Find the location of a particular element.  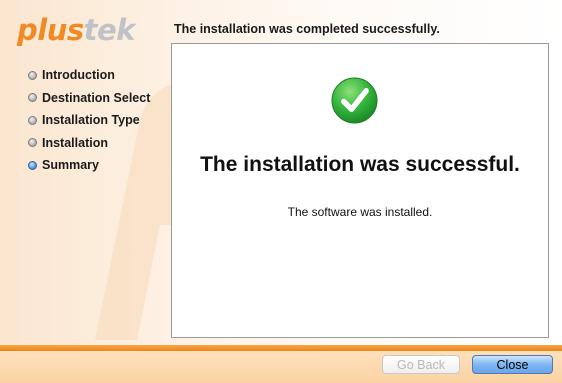

success-title: The installation was successful. is located at coordinates (360, 164).